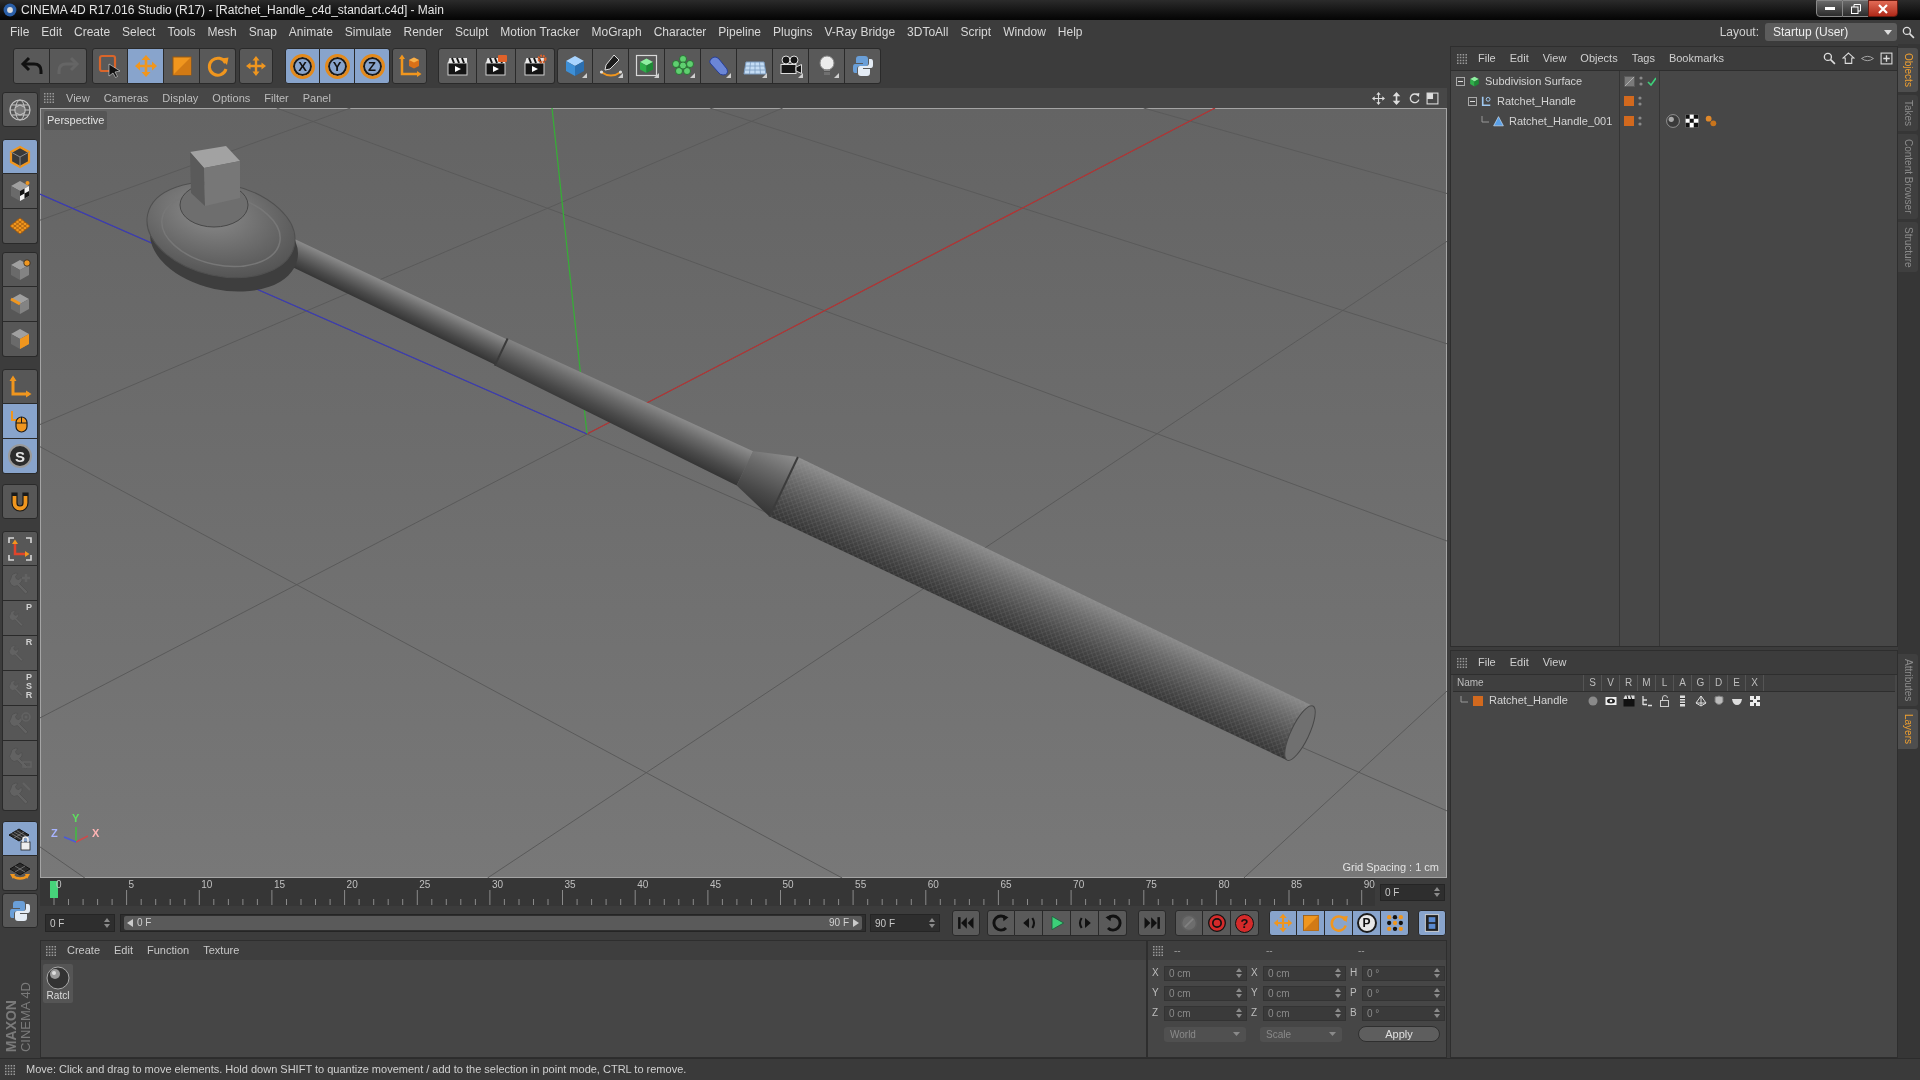 The height and width of the screenshot is (1080, 1920). Describe the element at coordinates (54, 889) in the screenshot. I see `playhead-marker` at that location.